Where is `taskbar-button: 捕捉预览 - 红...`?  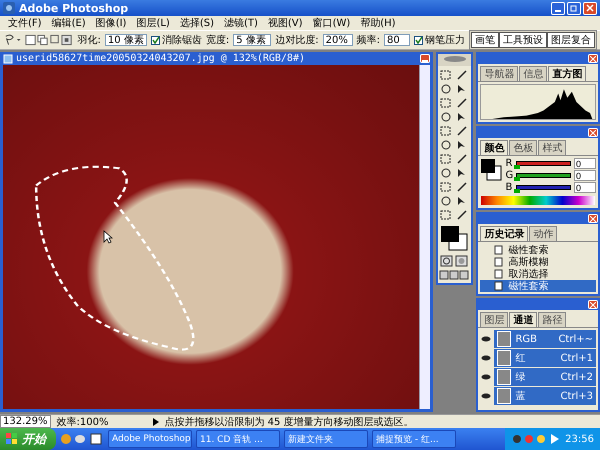
taskbar-button: 捕捉预览 - 红... is located at coordinates (414, 439).